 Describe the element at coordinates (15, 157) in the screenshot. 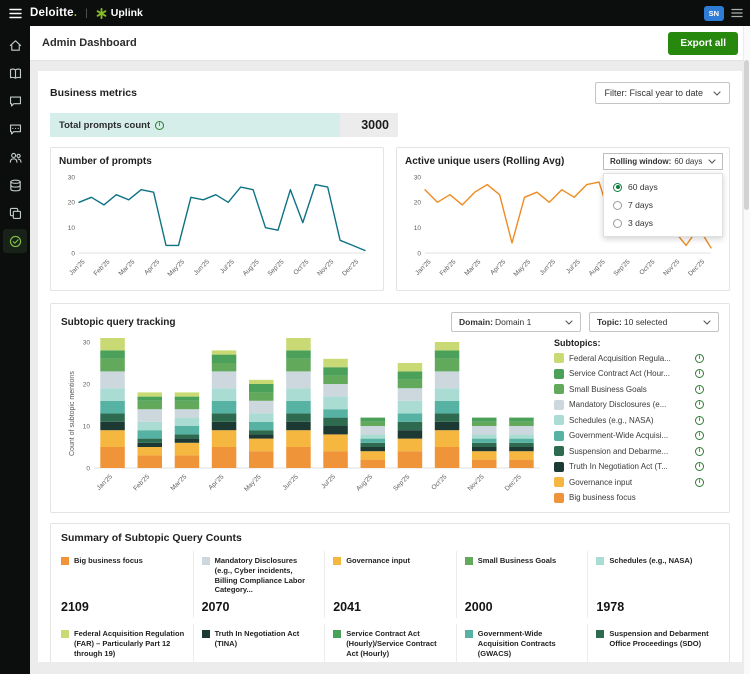

I see `users-icon` at that location.